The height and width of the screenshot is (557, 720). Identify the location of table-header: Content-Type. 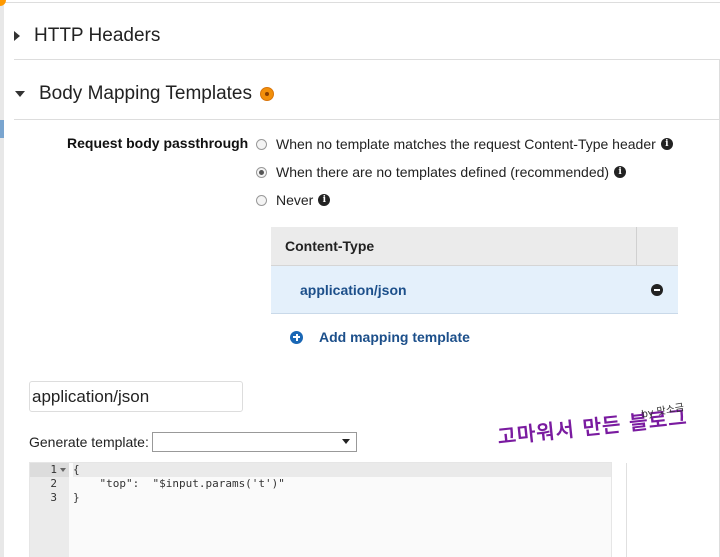
(474, 246).